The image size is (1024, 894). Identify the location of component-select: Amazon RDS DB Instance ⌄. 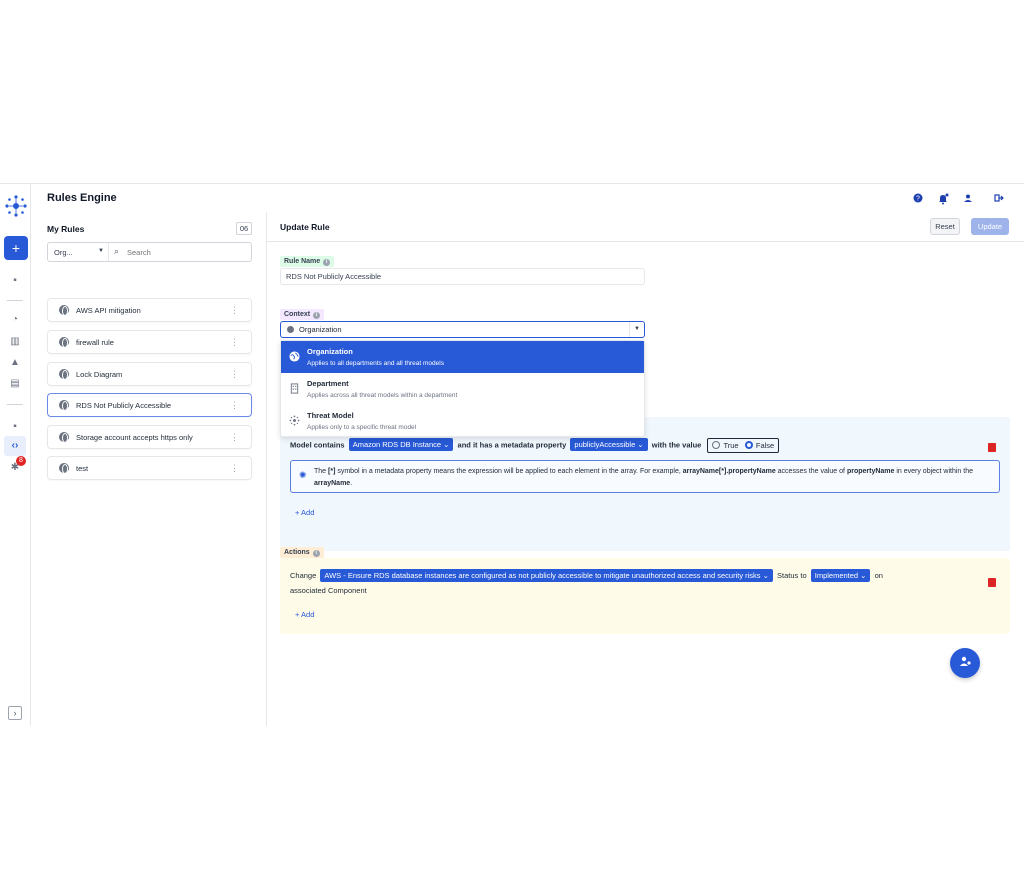
(401, 445).